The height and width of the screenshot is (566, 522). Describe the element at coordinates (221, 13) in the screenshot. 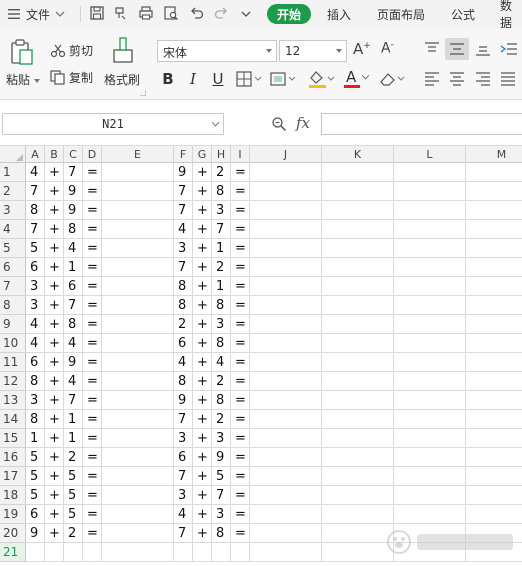

I see `redo-icon` at that location.